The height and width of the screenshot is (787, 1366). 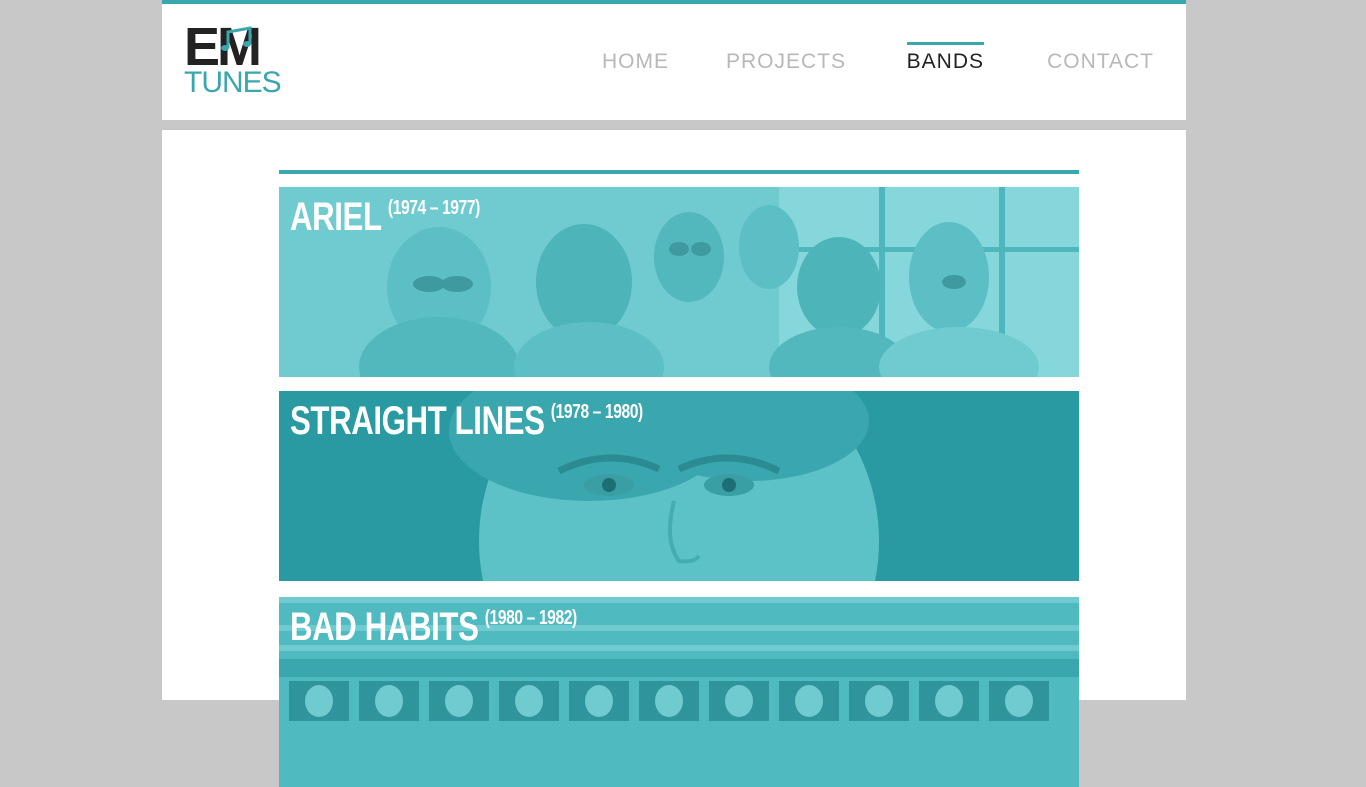 What do you see at coordinates (385, 217) in the screenshot?
I see `band-title-ariel: ARIEL (1974 – 1977)` at bounding box center [385, 217].